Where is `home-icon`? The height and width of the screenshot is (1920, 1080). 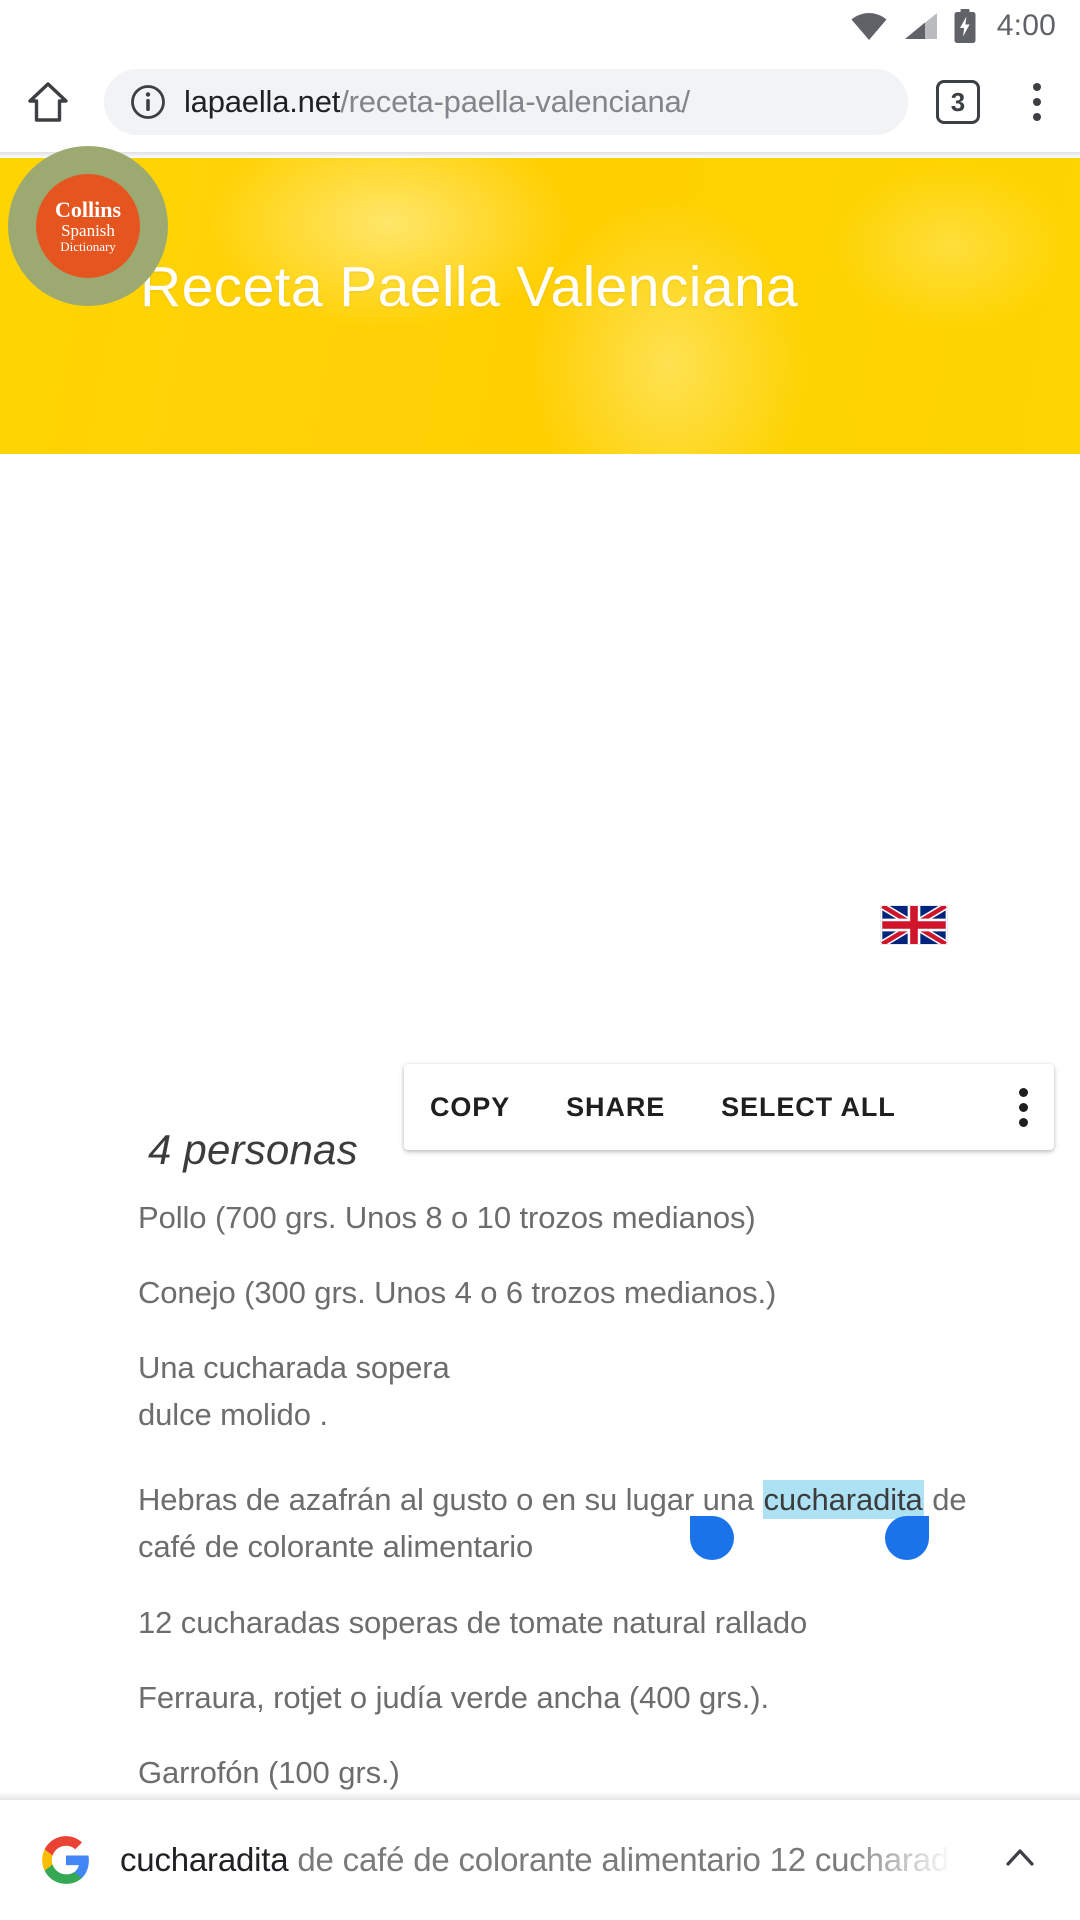
home-icon is located at coordinates (48, 102).